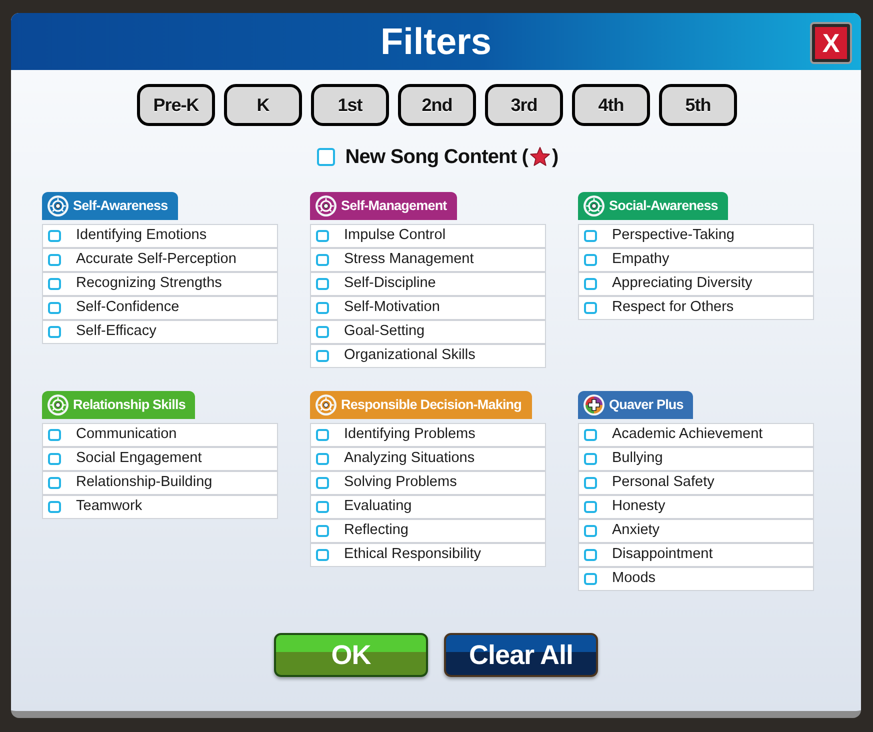  What do you see at coordinates (160, 308) in the screenshot?
I see `filter-option: Self-Confidence` at bounding box center [160, 308].